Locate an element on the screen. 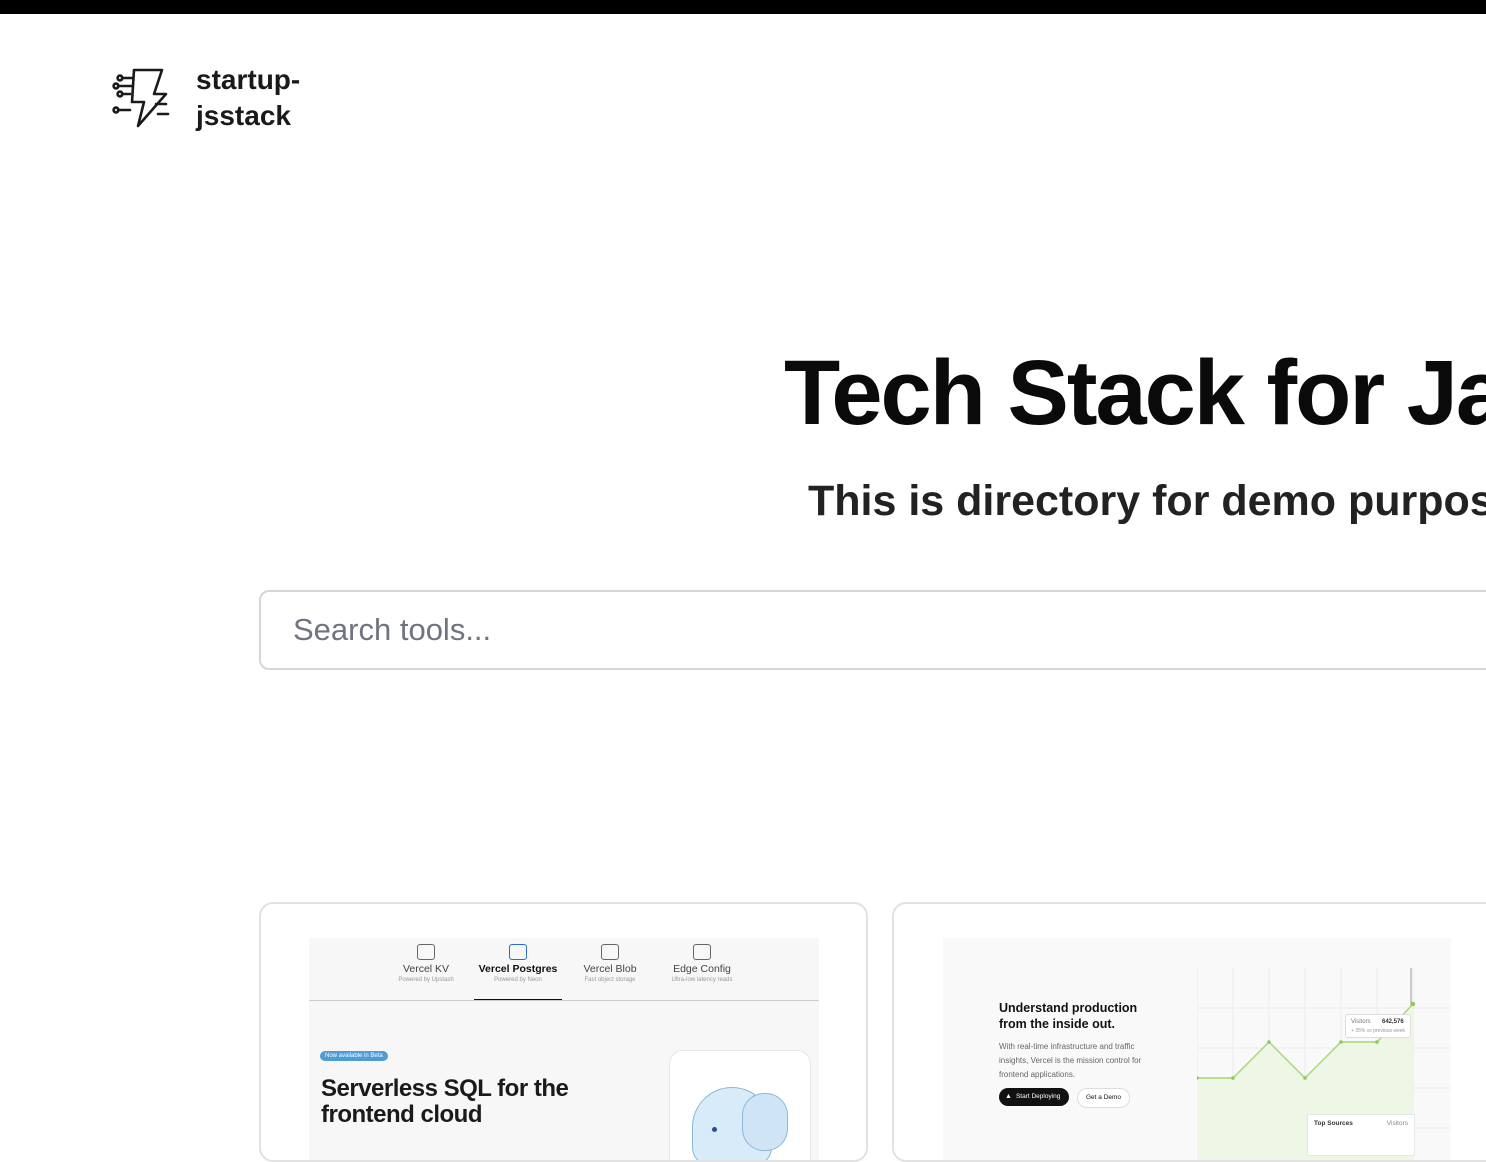 This screenshot has height=1162, width=1486. elephant-eye is located at coordinates (714, 1129).